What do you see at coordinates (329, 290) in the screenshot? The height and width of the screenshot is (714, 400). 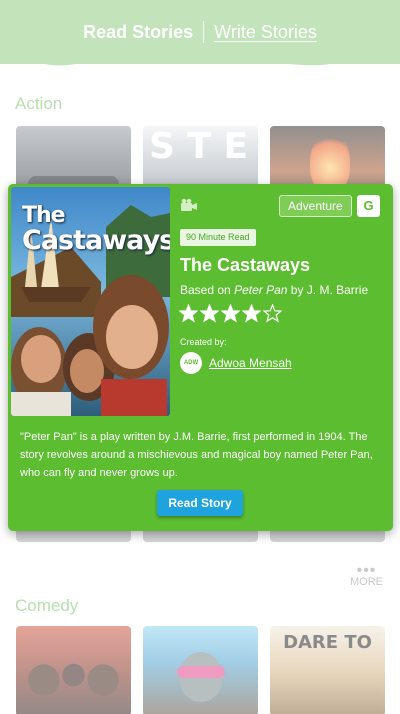 I see `based-on-author: by J. M. Barrie` at bounding box center [329, 290].